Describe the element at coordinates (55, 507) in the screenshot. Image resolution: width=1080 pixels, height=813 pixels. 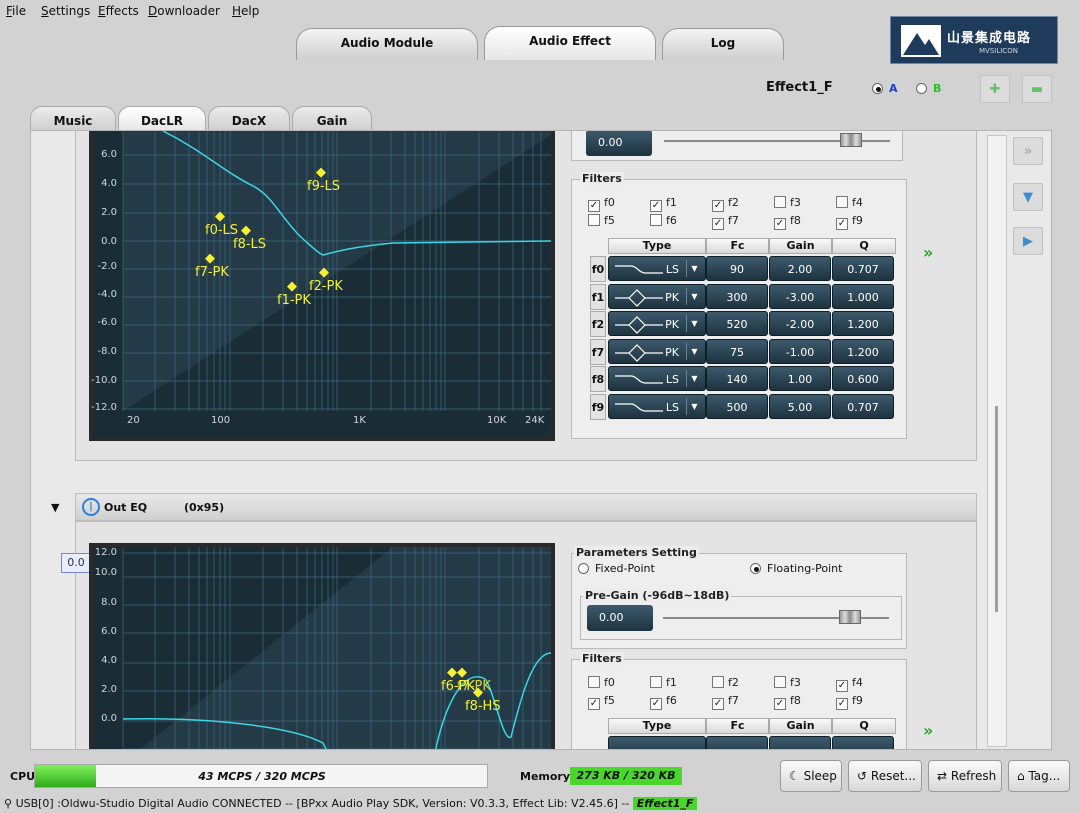
I see `out-eq-collapse-icon: ▼` at that location.